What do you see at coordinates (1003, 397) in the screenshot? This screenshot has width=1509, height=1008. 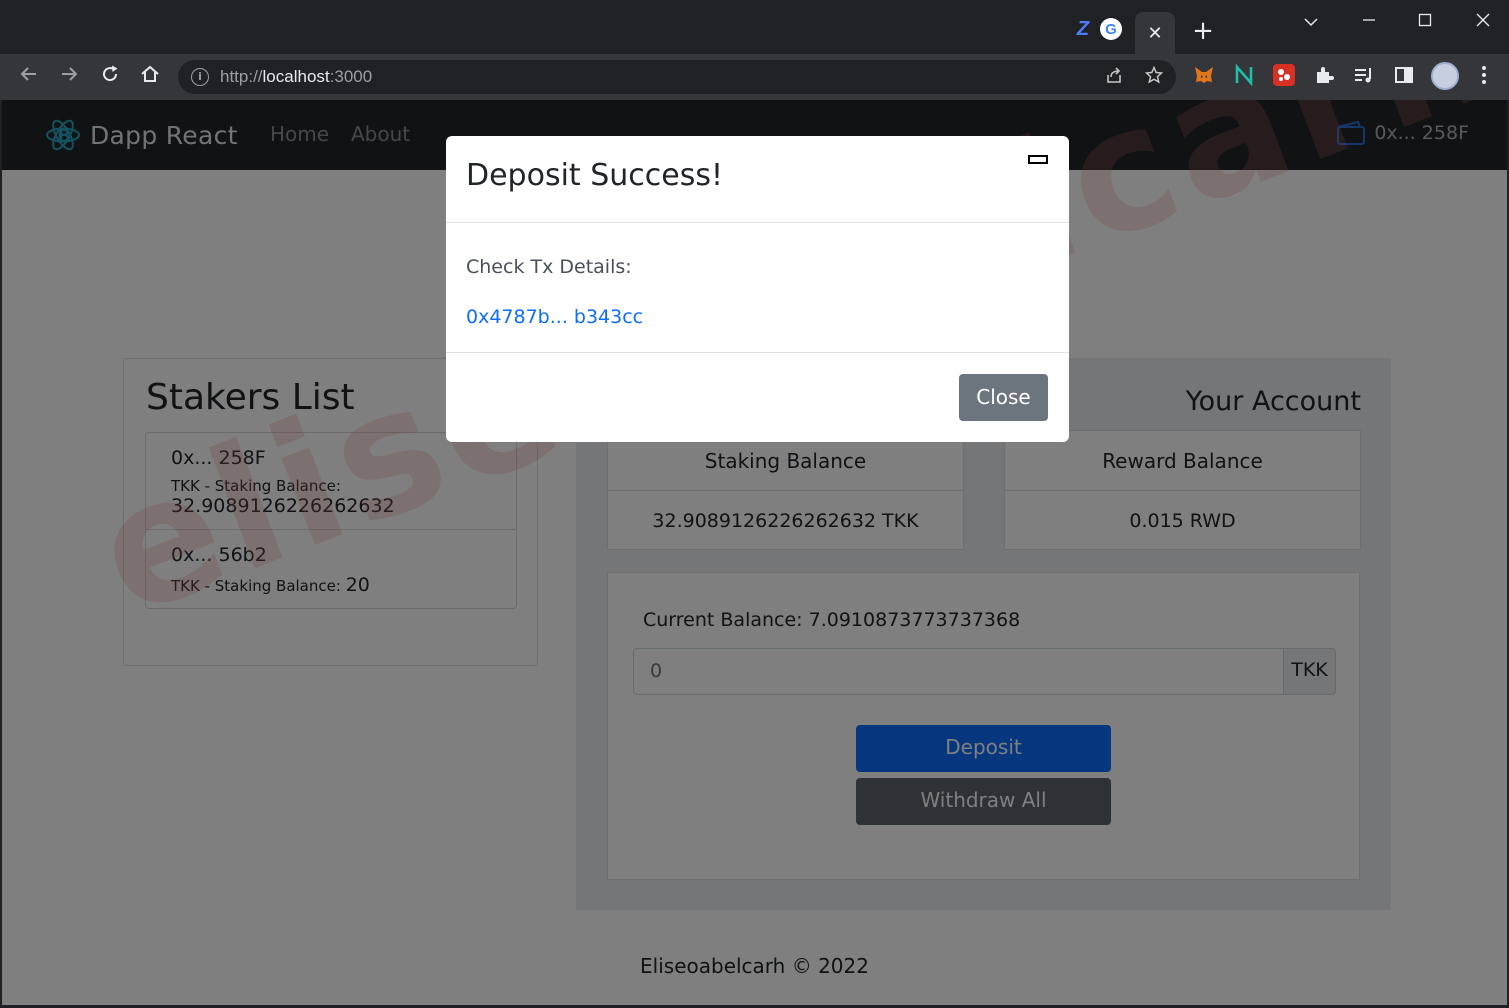 I see `close-button: Close` at bounding box center [1003, 397].